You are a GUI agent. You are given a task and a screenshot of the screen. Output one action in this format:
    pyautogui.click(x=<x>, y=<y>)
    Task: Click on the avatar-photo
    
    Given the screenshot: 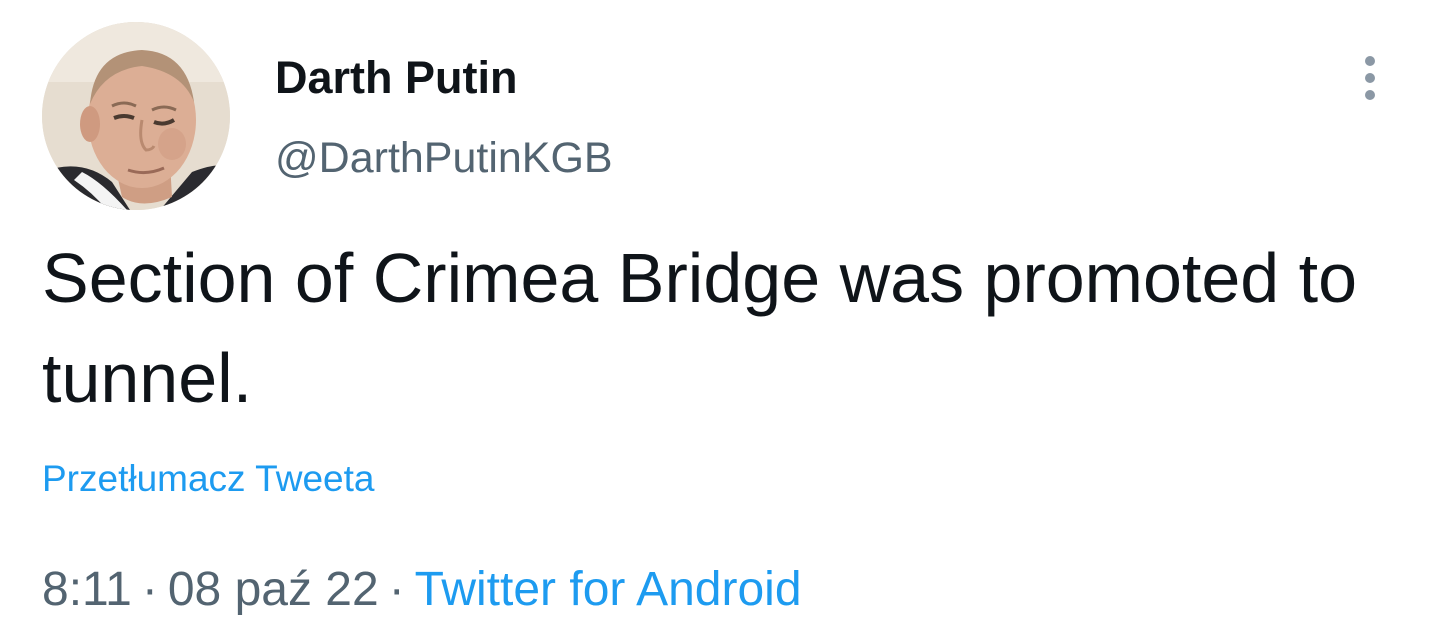 What is the action you would take?
    pyautogui.click(x=136, y=116)
    